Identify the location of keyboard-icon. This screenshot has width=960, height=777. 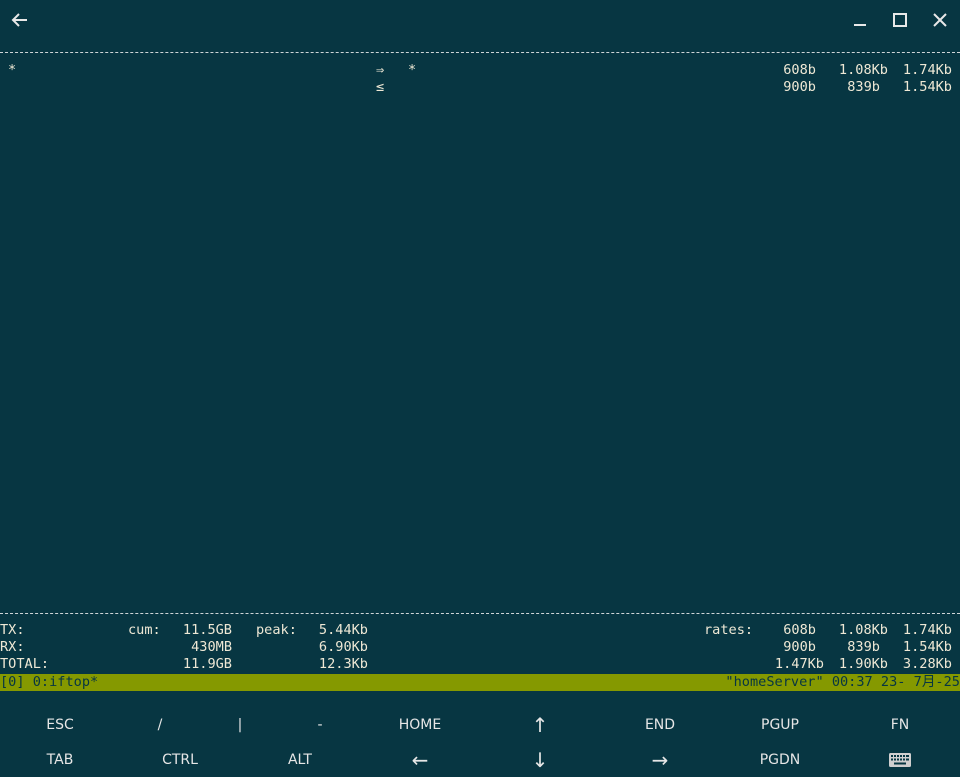
(900, 759).